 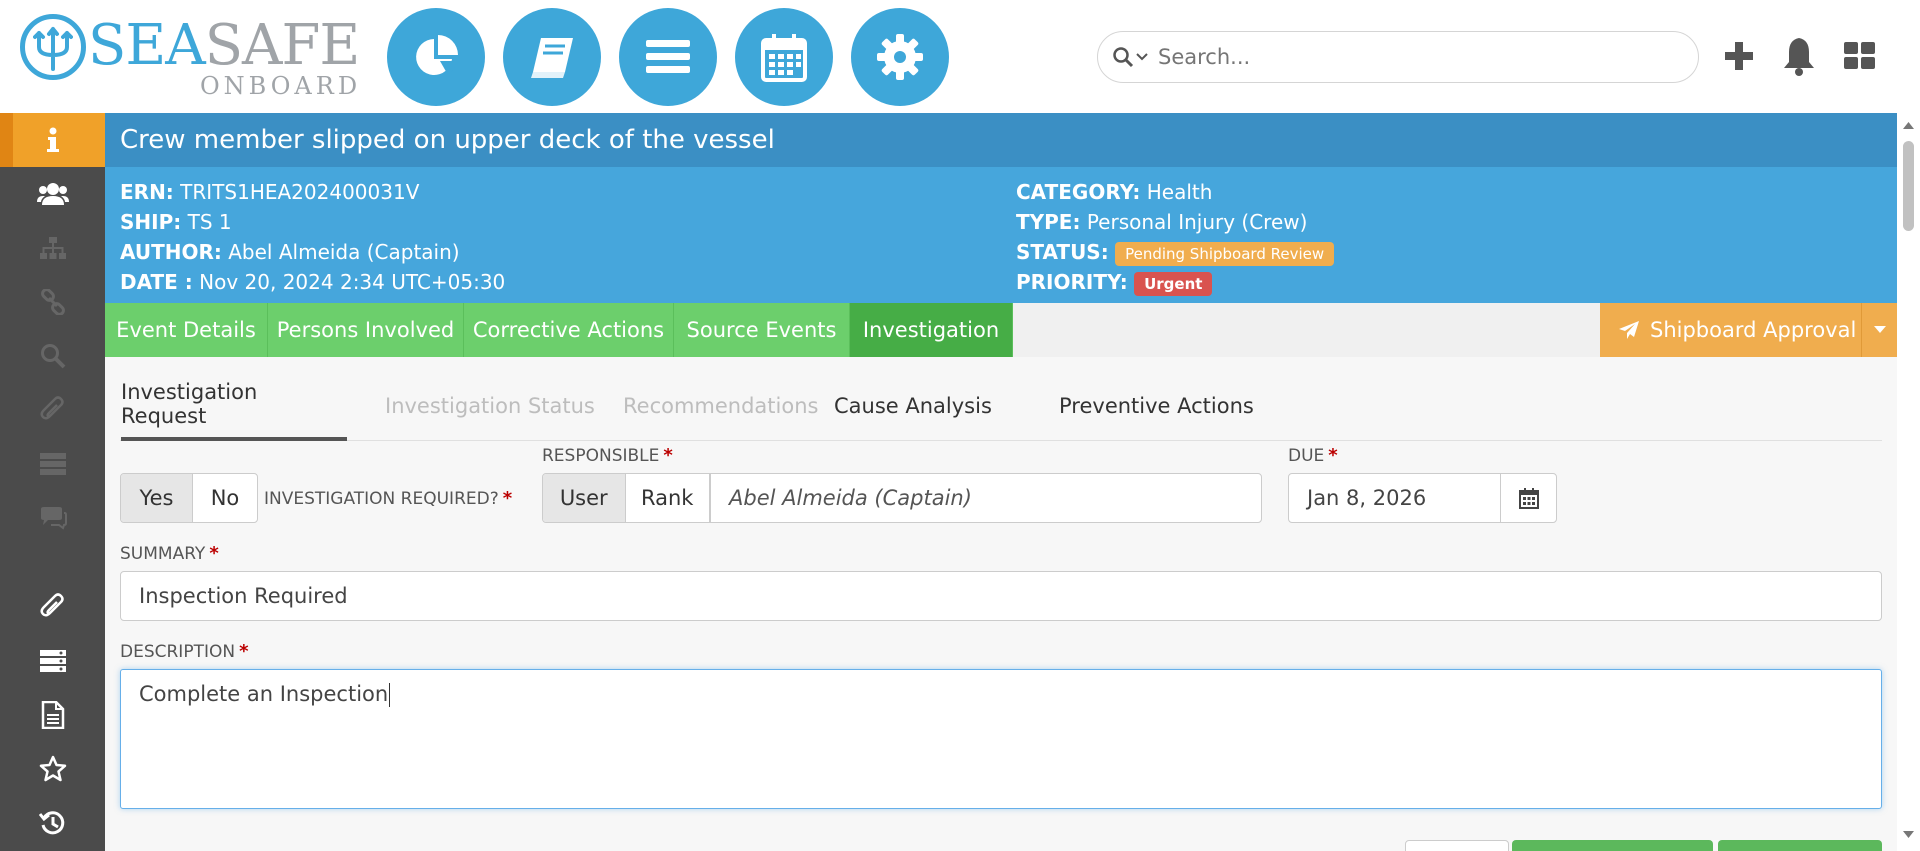 I want to click on sidebar, so click(x=52, y=482).